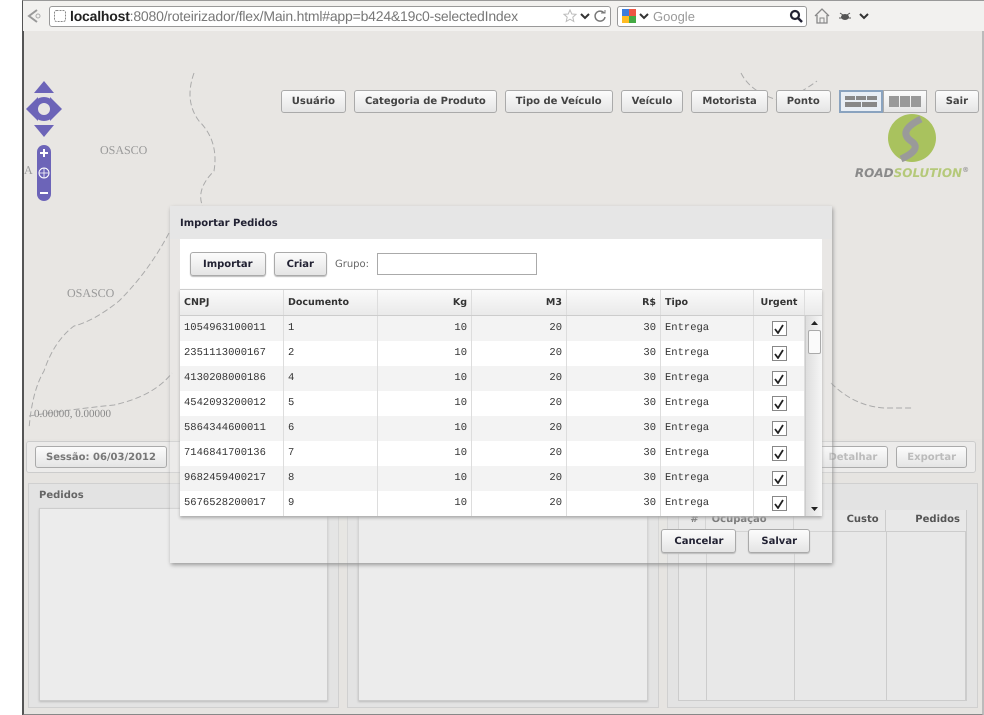  Describe the element at coordinates (331, 503) in the screenshot. I see `table-cell: 9` at that location.